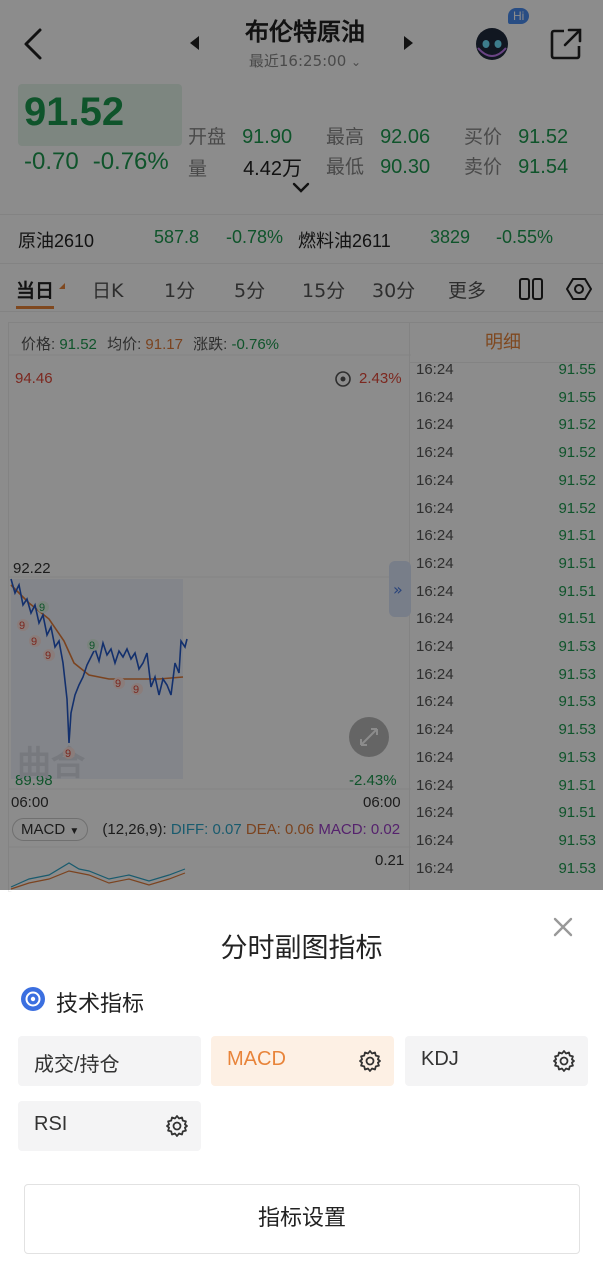  Describe the element at coordinates (563, 927) in the screenshot. I see `close-icon` at that location.